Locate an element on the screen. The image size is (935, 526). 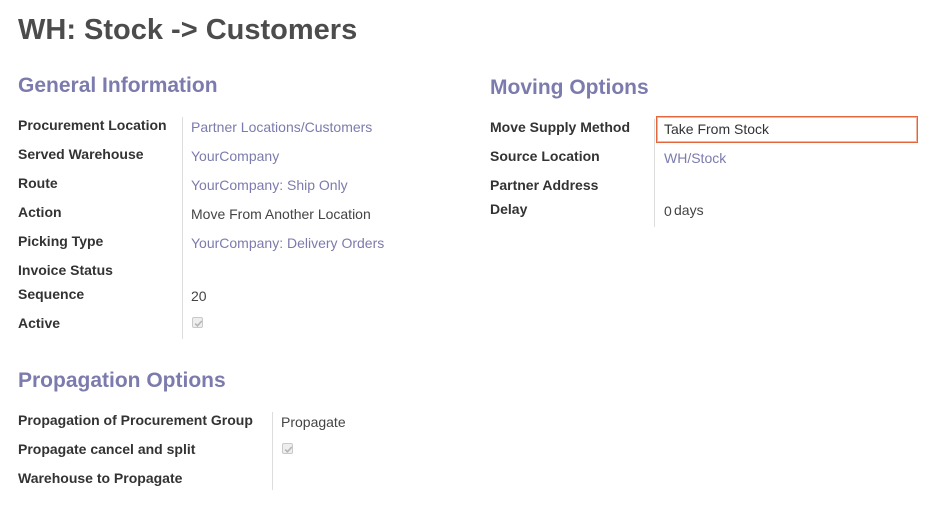
propagation-group-value: Propagate is located at coordinates (313, 422).